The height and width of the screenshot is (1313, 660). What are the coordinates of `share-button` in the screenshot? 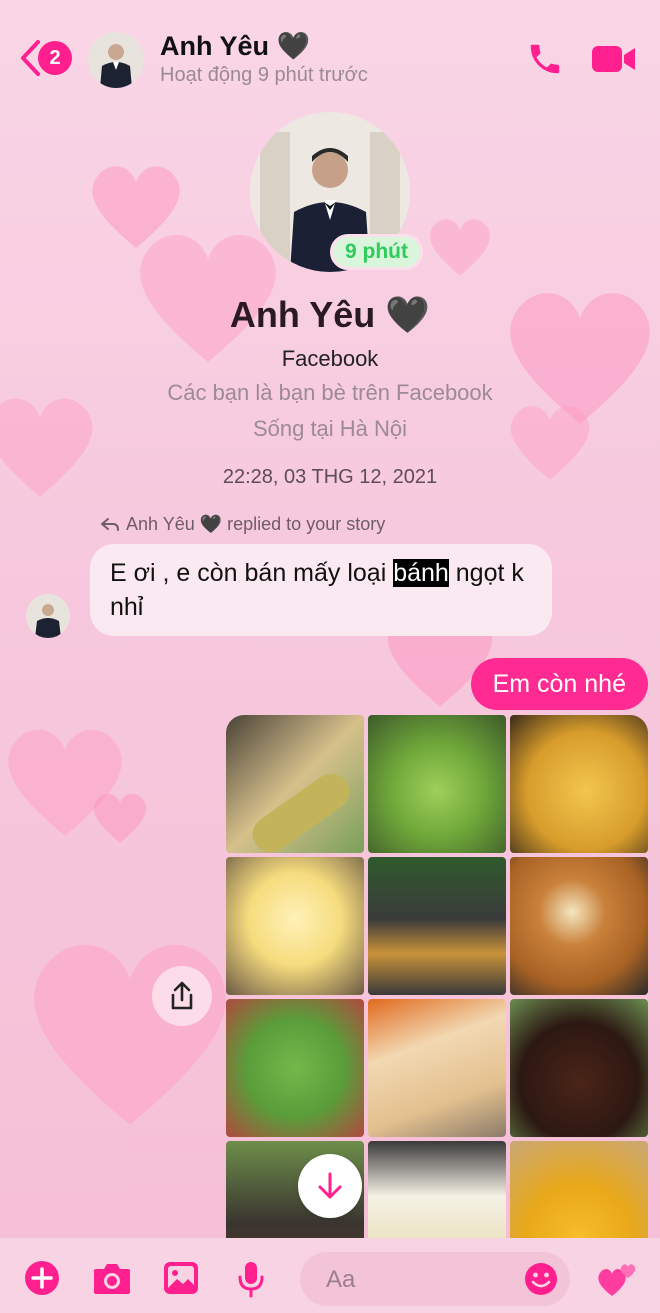 It's located at (182, 996).